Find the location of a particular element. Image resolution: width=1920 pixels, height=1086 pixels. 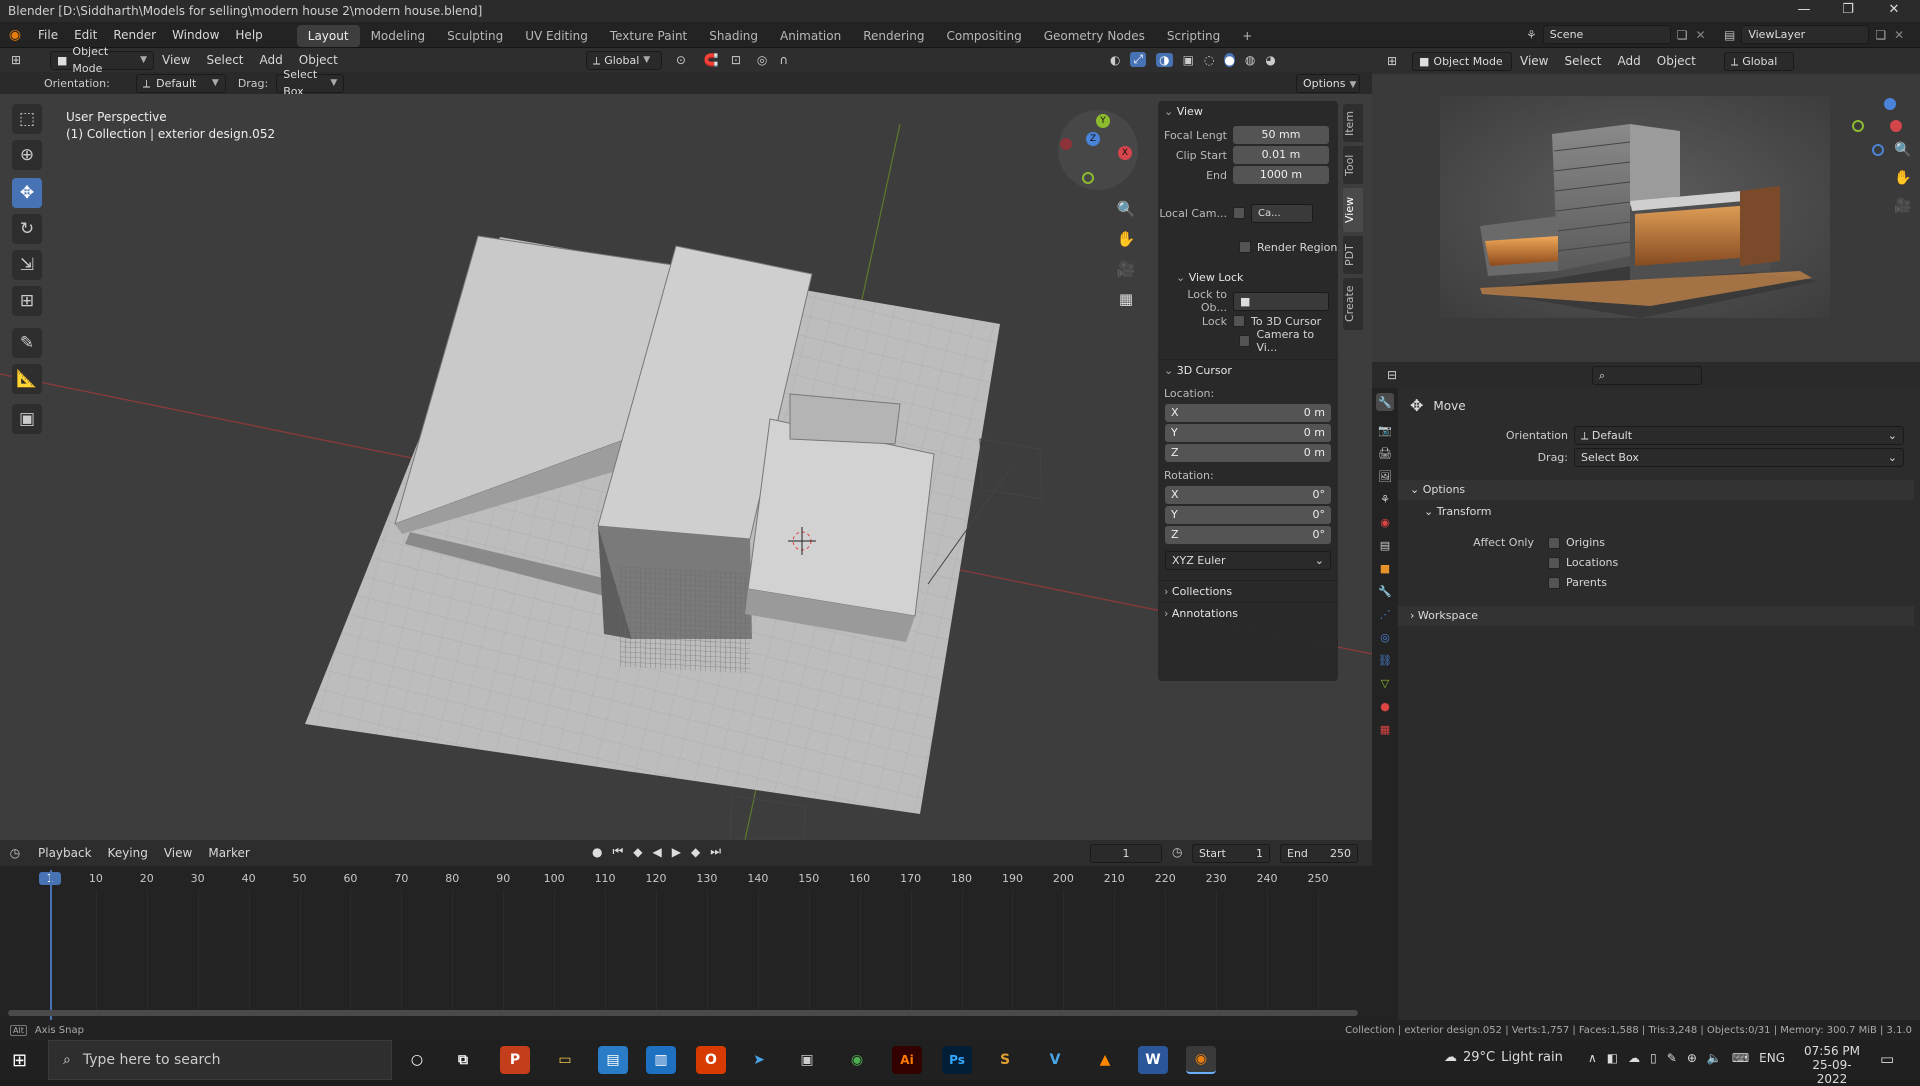

scale-tool-icon: ⇲ is located at coordinates (27, 265).